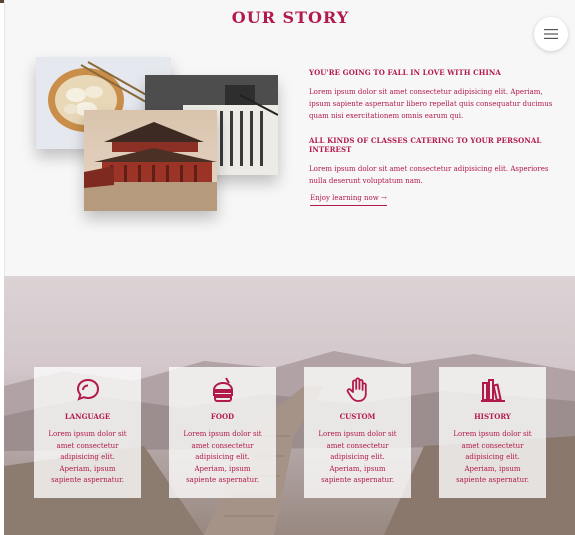 This screenshot has height=535, width=575. What do you see at coordinates (348, 200) in the screenshot?
I see `enjoy-learning-link: Enjoy learning now →` at bounding box center [348, 200].